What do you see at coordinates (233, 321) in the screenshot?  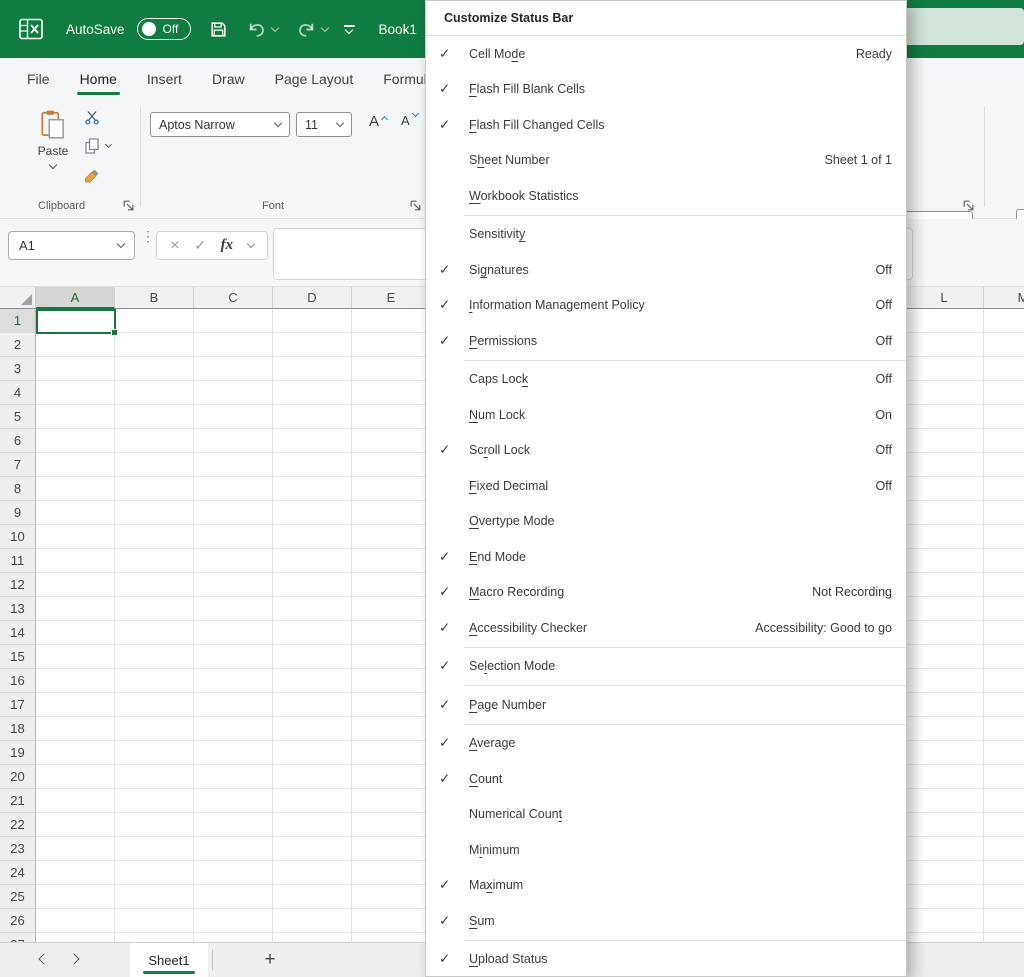 I see `grid-cell-C1` at bounding box center [233, 321].